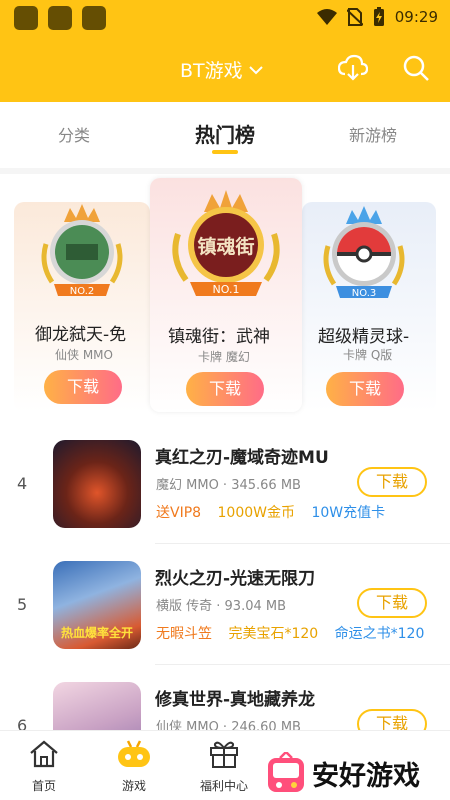  I want to click on rank-number: 4, so click(22, 483).